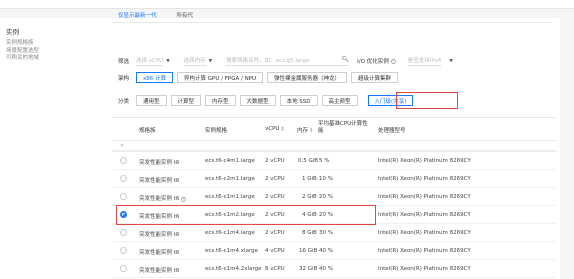  I want to click on category-option-high-frequency: 高主频型, so click(339, 100).